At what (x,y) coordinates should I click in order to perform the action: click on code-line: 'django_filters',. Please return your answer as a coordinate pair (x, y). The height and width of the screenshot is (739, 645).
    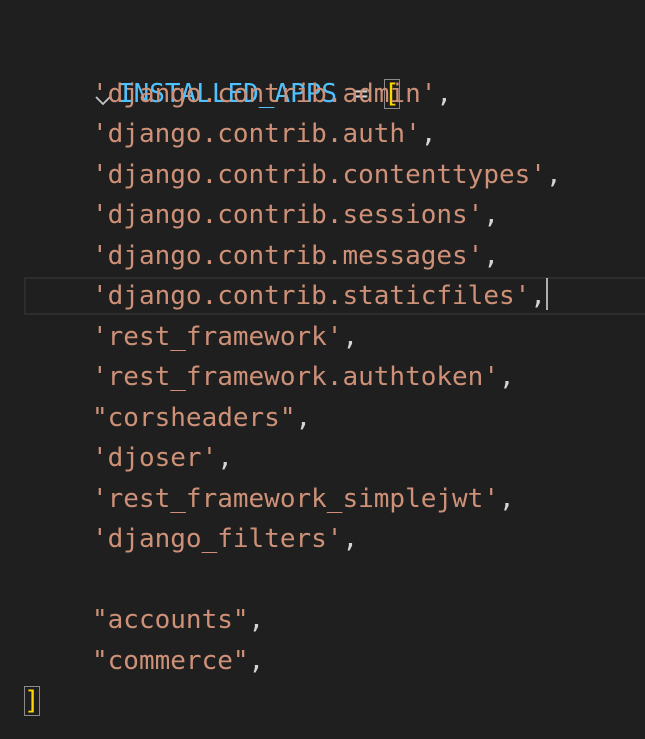
    Looking at the image, I should click on (322, 539).